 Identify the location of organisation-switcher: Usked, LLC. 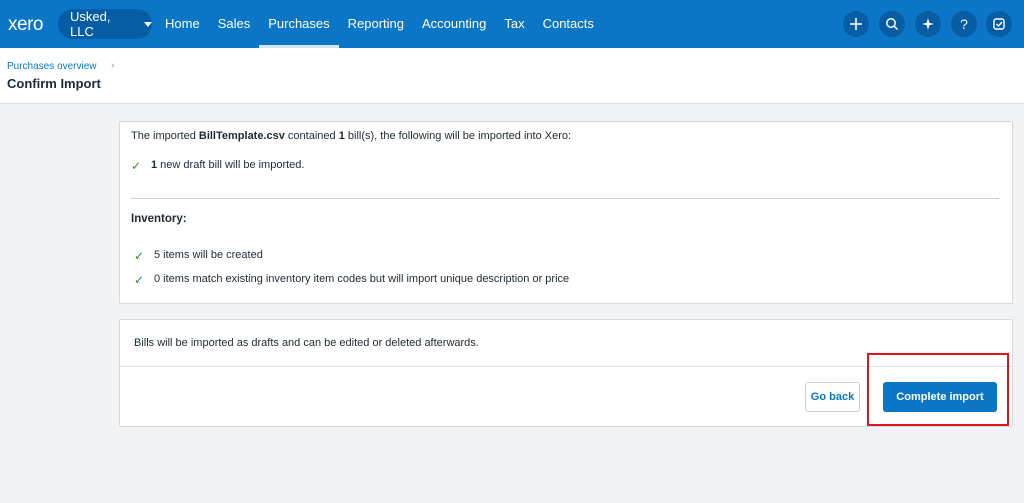
(105, 24).